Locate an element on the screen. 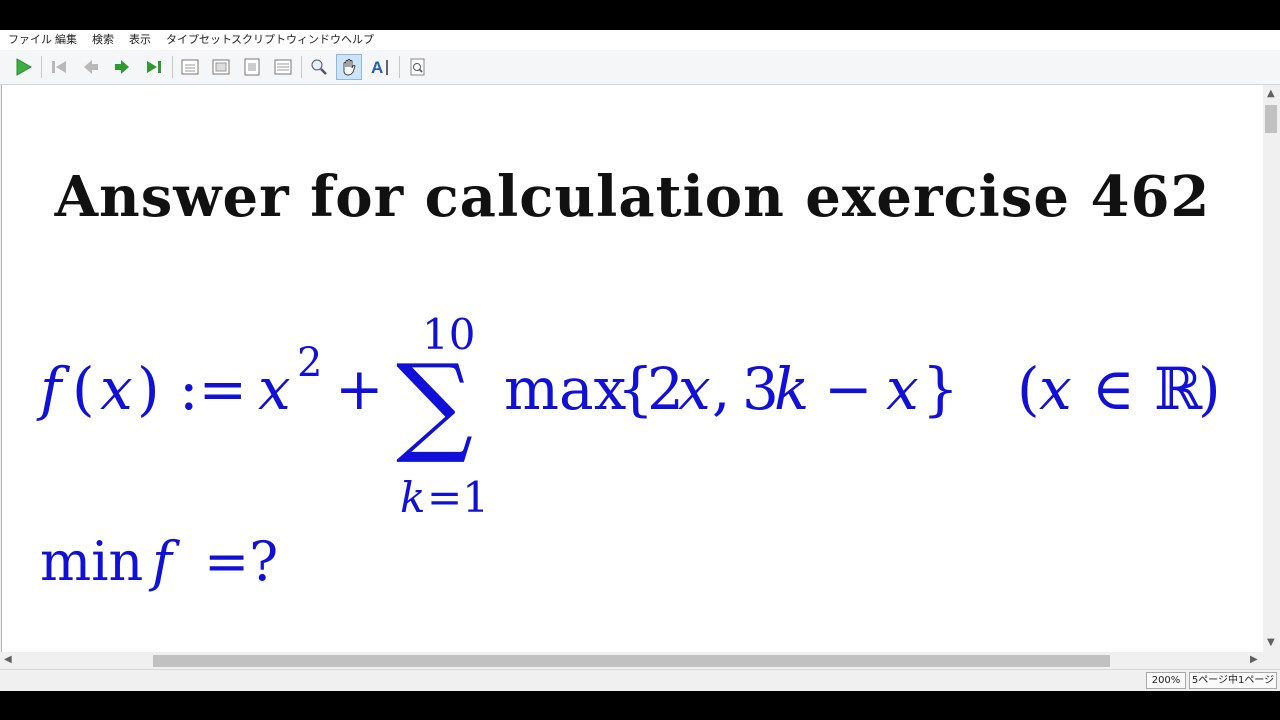 Image resolution: width=1280 pixels, height=720 pixels. menu-window: ウィンドウ is located at coordinates (313, 40).